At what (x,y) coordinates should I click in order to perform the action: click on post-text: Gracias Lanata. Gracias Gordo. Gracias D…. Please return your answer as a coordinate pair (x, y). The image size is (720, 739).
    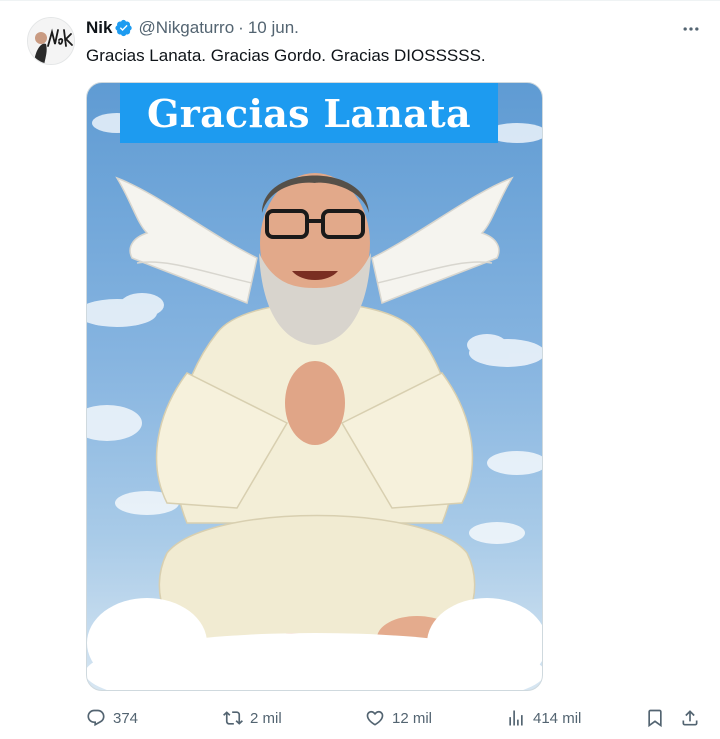
    Looking at the image, I should click on (286, 55).